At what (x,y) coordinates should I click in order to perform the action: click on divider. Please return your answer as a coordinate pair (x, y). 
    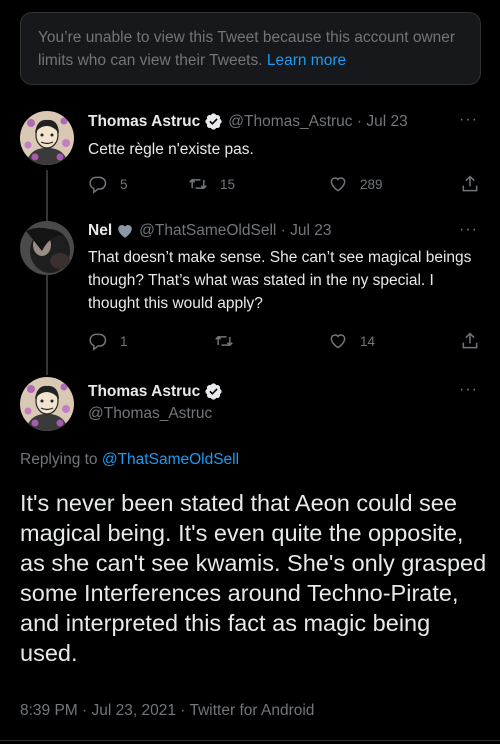
    Looking at the image, I should click on (250, 740).